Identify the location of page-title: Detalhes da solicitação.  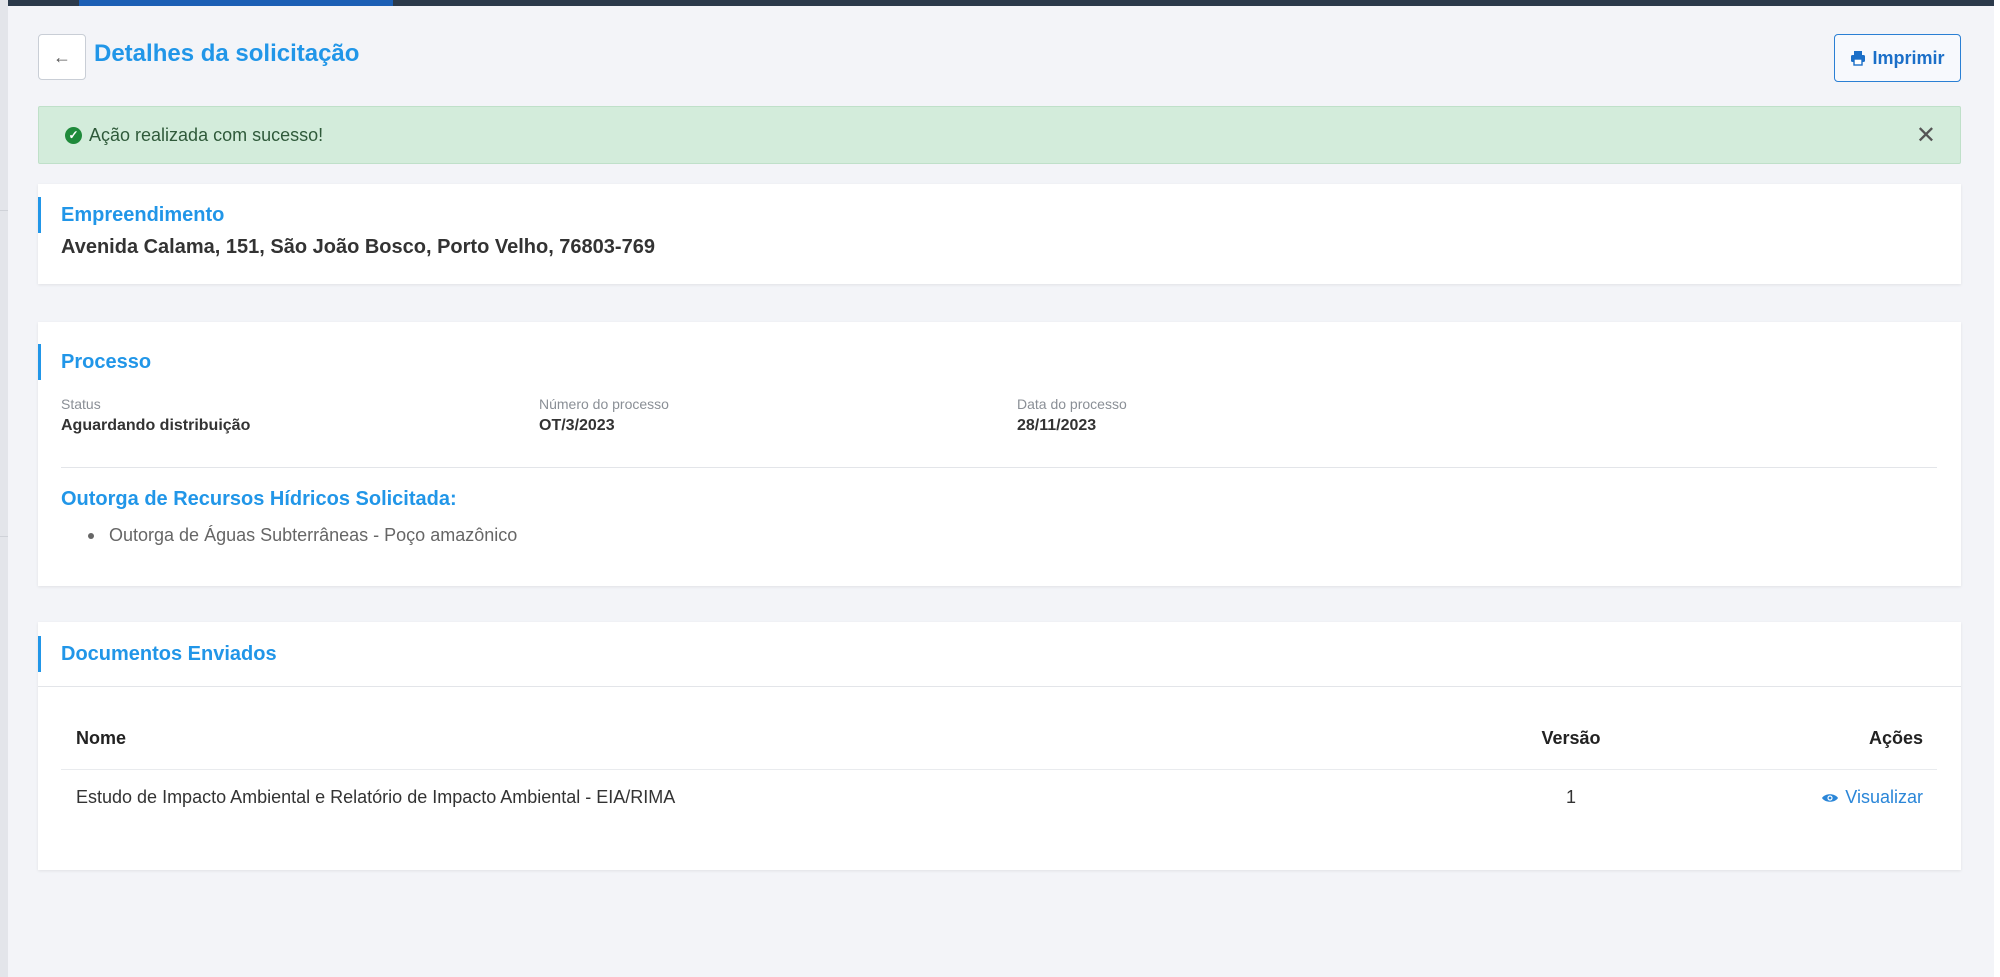
(227, 53).